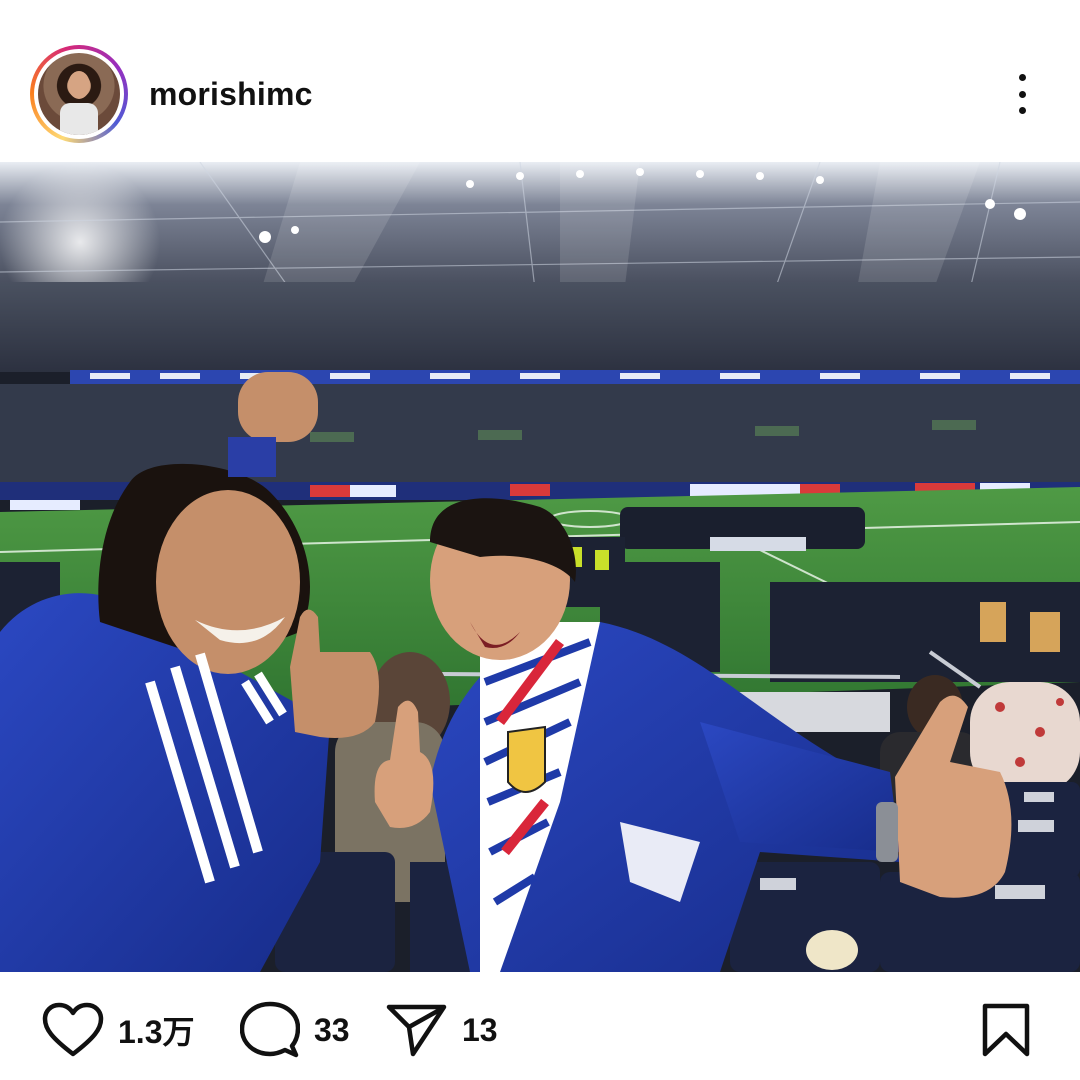 This screenshot has height=1080, width=1080. Describe the element at coordinates (73, 1030) in the screenshot. I see `heart-icon` at that location.